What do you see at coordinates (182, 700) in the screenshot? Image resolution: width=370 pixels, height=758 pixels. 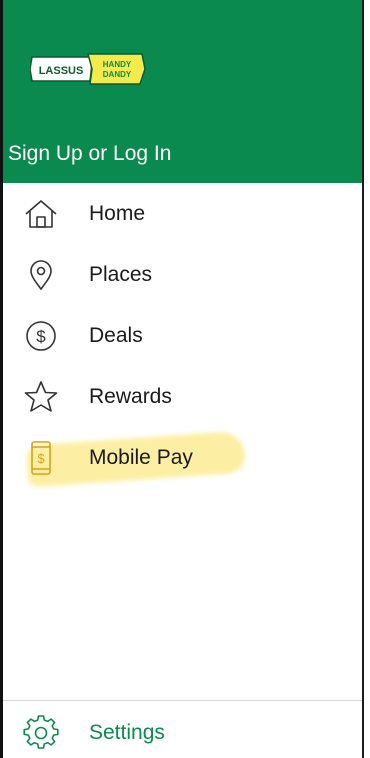 I see `footer-divider` at bounding box center [182, 700].